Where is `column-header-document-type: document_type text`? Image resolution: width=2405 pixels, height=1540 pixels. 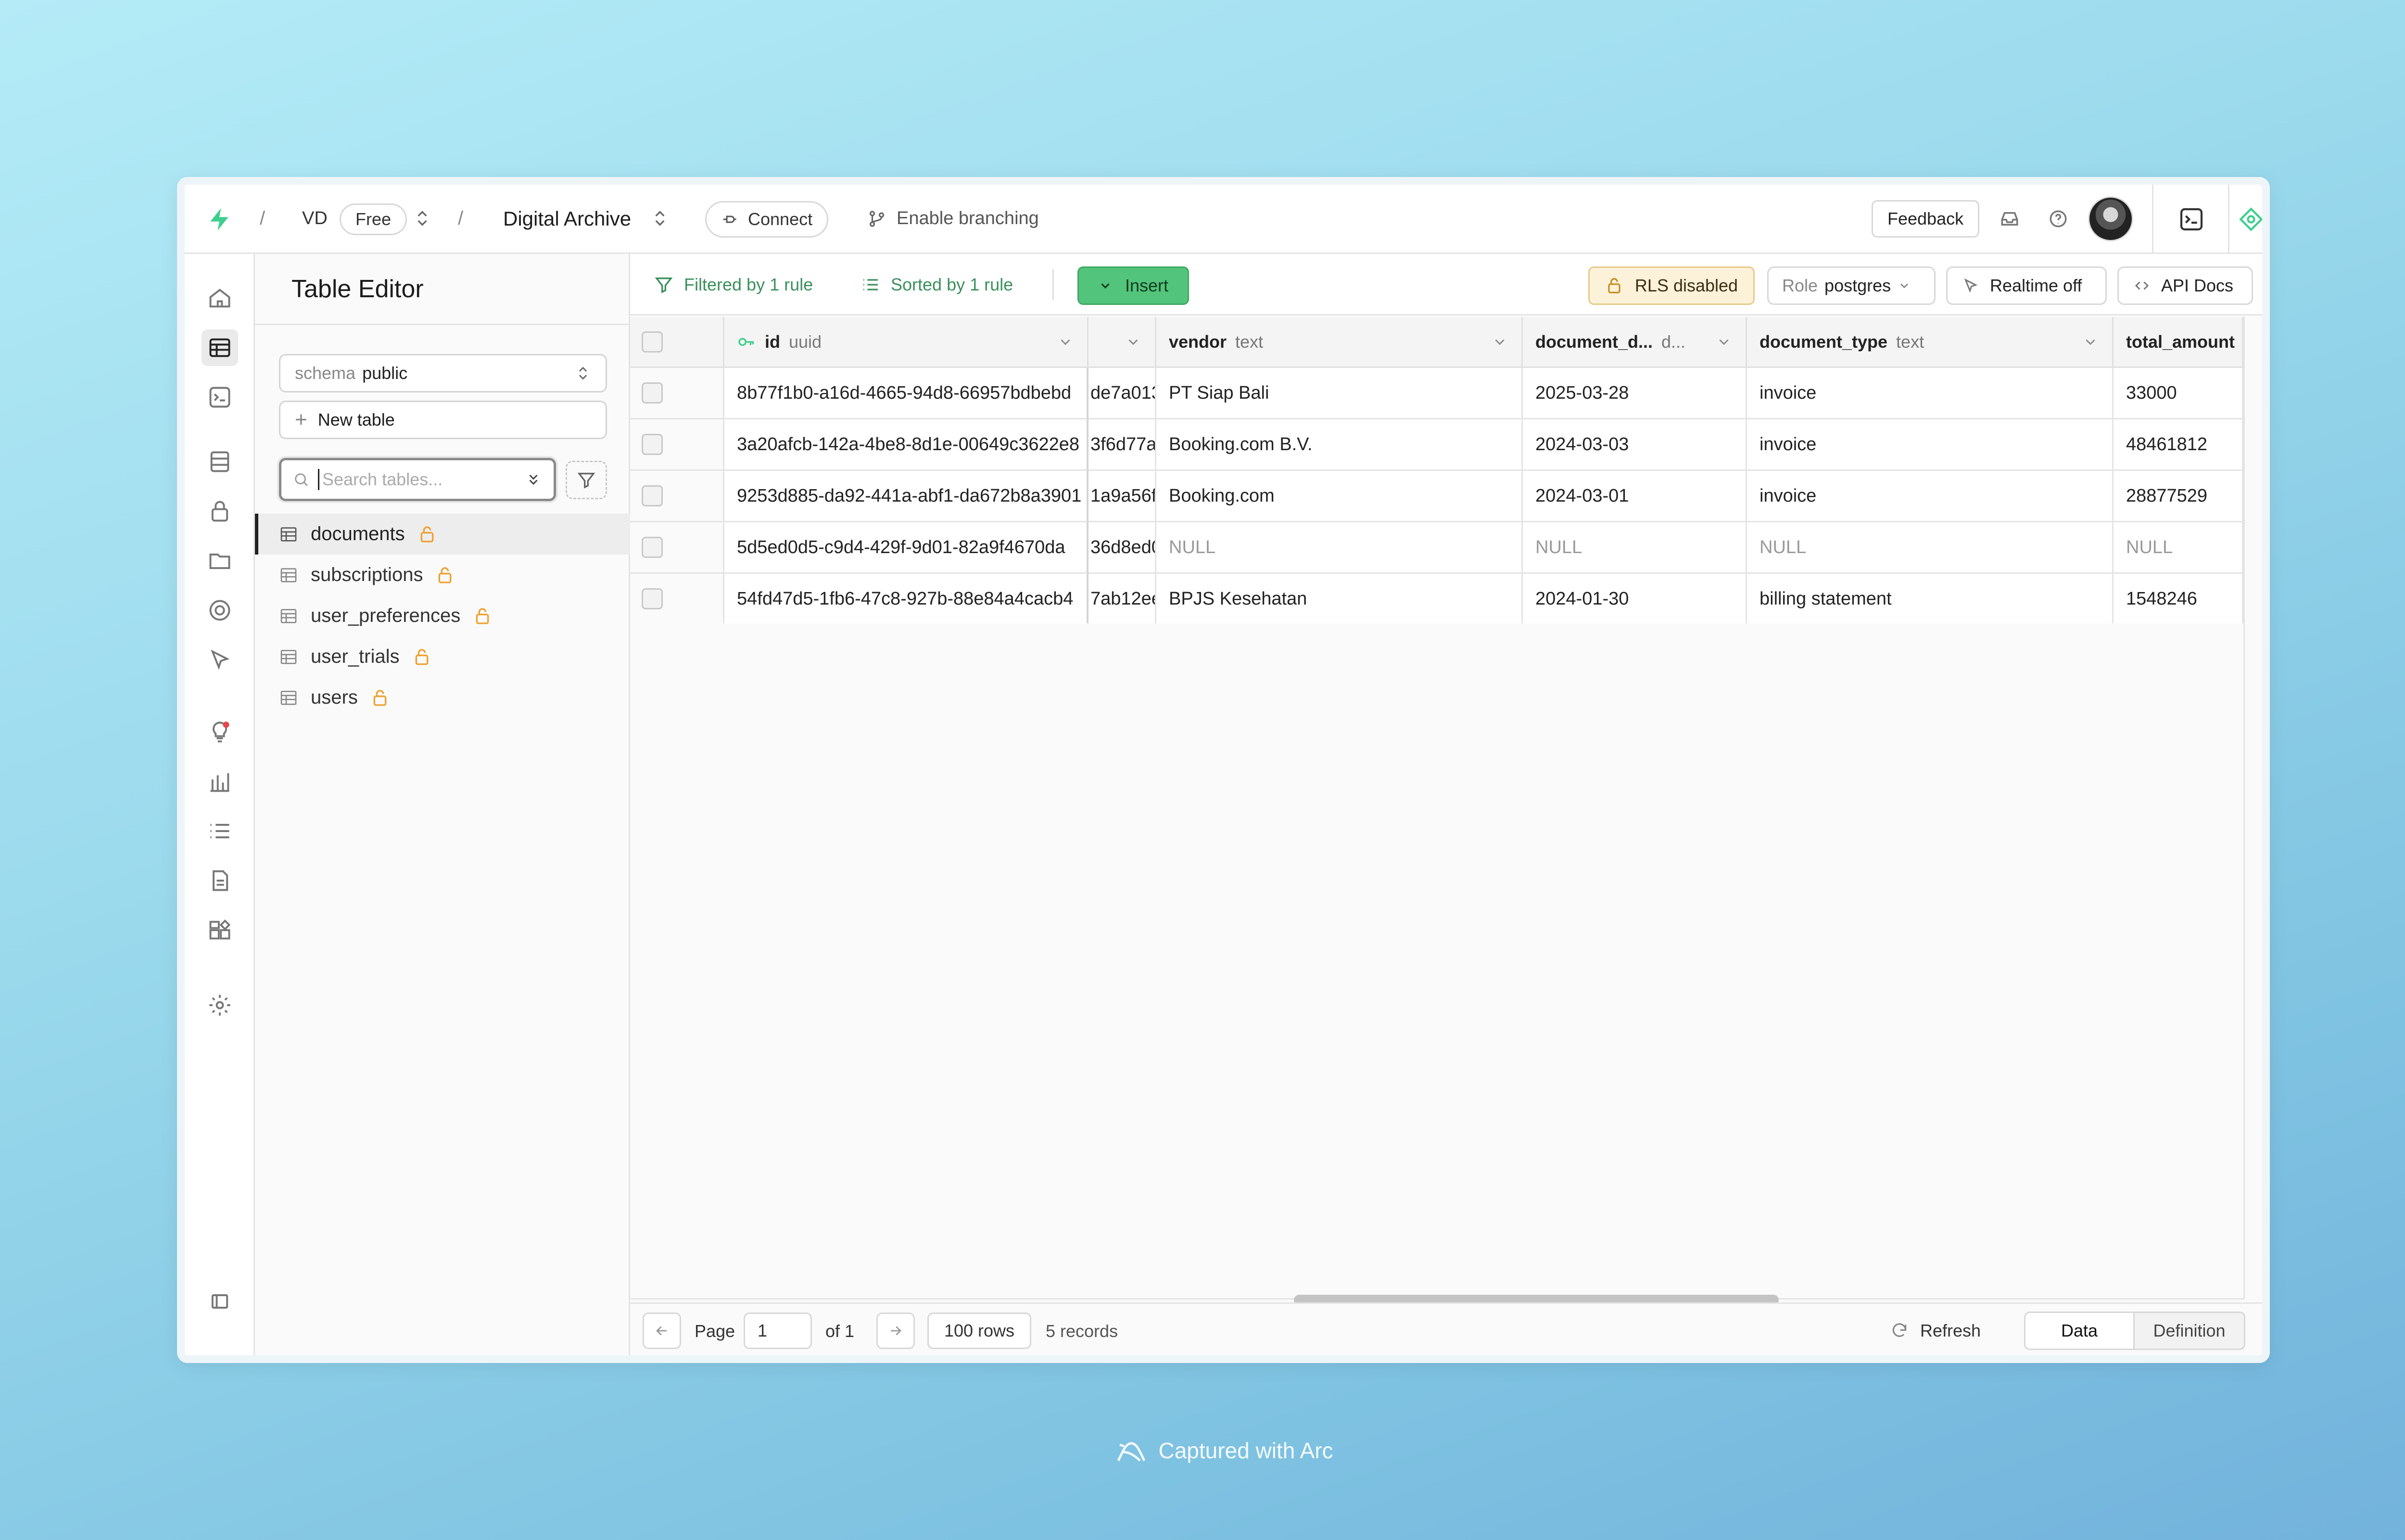 column-header-document-type: document_type text is located at coordinates (1930, 342).